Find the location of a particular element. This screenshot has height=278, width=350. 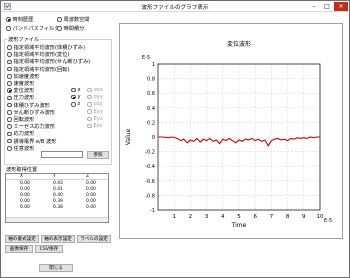

radio-waveform-file: ミーゼス応力波形 is located at coordinates (31, 126).